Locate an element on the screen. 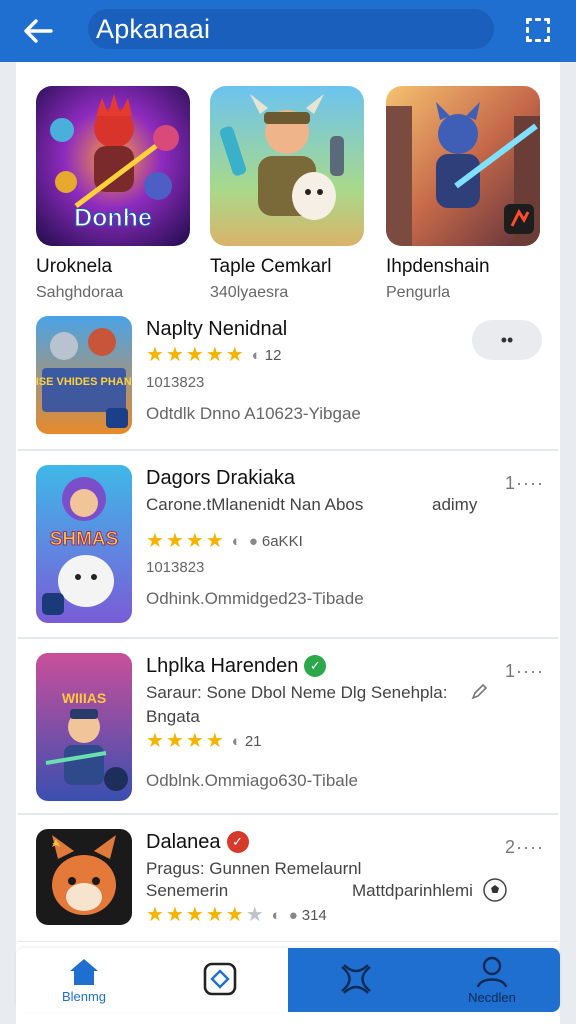 The image size is (576, 1024). featured-title: Ihpdenshain is located at coordinates (438, 266).